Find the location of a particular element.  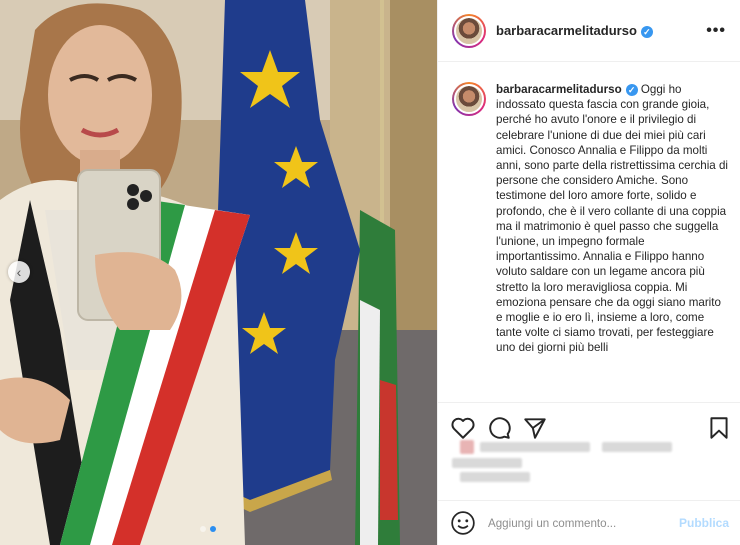

more-options-icon: ••• is located at coordinates (716, 31).